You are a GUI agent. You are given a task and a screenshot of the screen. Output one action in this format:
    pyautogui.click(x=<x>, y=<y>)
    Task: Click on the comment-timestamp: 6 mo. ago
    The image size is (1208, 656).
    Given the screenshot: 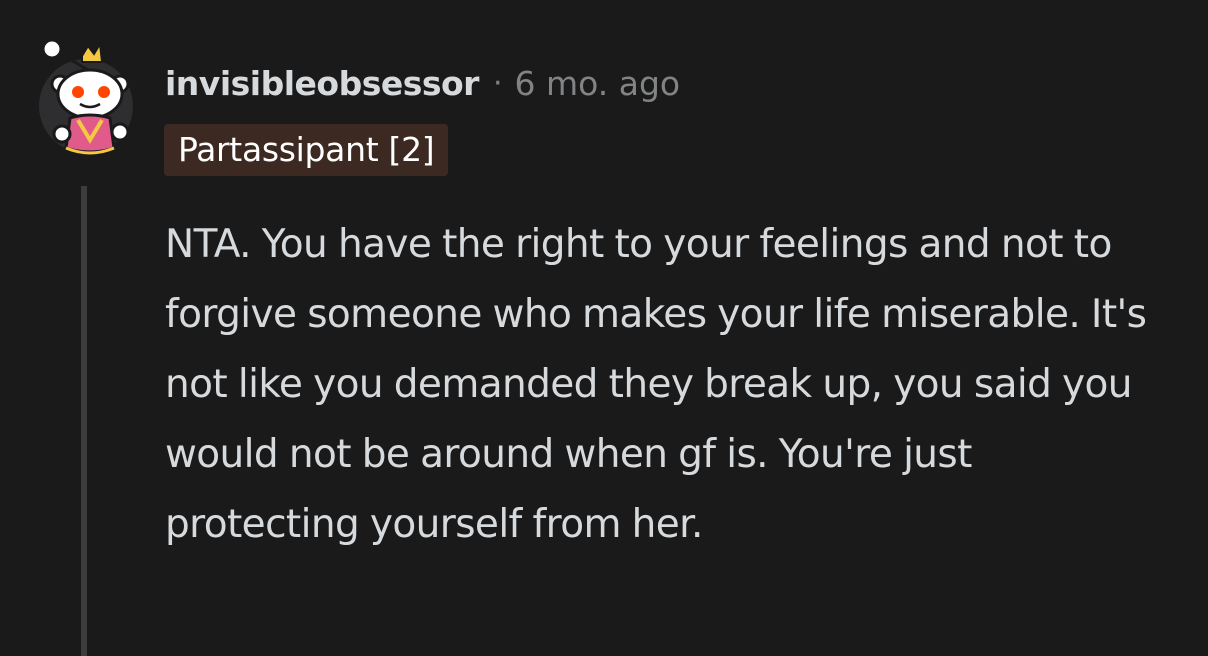 What is the action you would take?
    pyautogui.click(x=598, y=83)
    